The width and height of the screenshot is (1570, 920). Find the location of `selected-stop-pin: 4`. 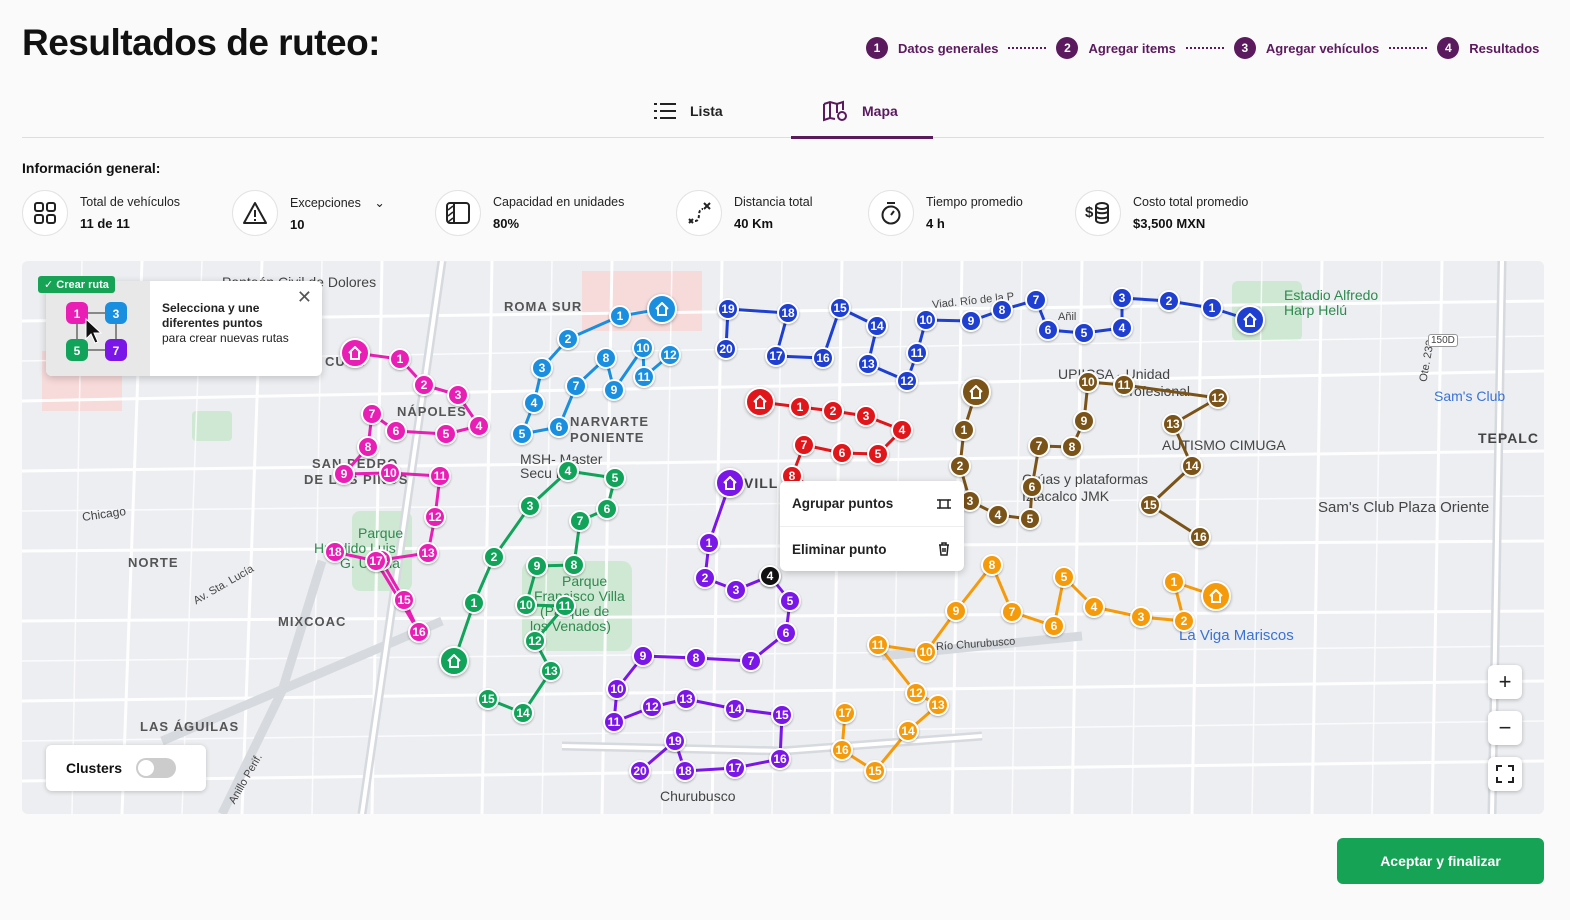

selected-stop-pin: 4 is located at coordinates (770, 576).